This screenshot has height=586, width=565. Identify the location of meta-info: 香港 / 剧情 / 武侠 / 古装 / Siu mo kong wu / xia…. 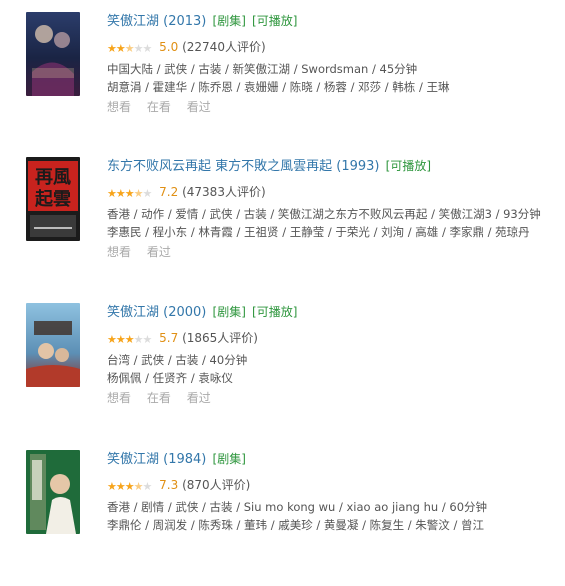
(297, 507).